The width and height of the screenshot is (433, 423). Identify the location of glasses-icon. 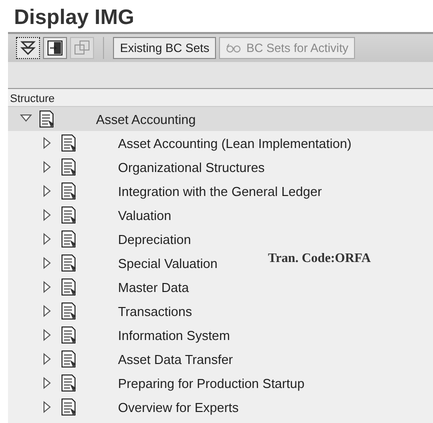
(234, 48).